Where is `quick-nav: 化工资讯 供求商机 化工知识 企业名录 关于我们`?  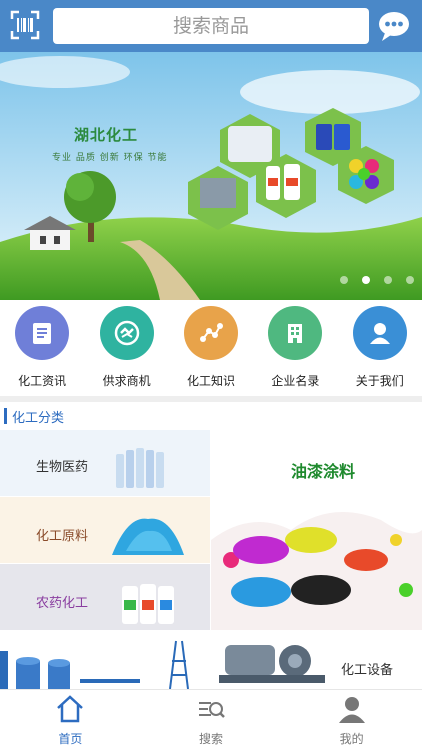
quick-nav: 化工资讯 供求商机 化工知识 企业名录 关于我们 is located at coordinates (211, 348).